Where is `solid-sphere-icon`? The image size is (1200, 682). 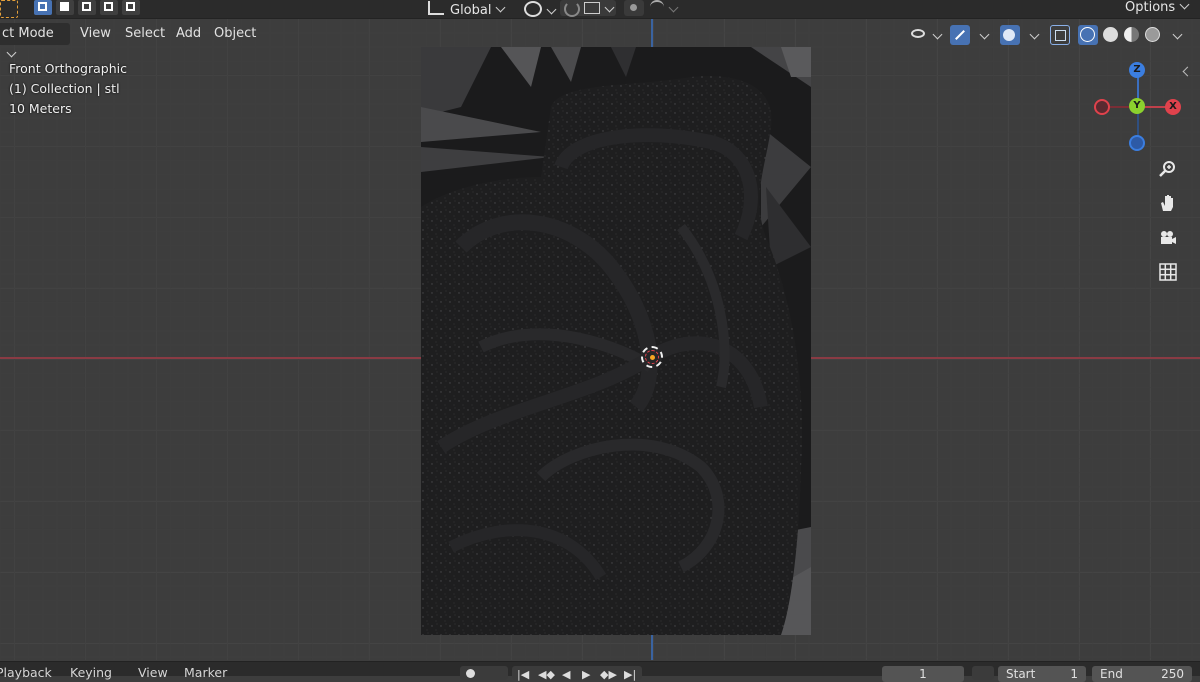
solid-sphere-icon is located at coordinates (1110, 34).